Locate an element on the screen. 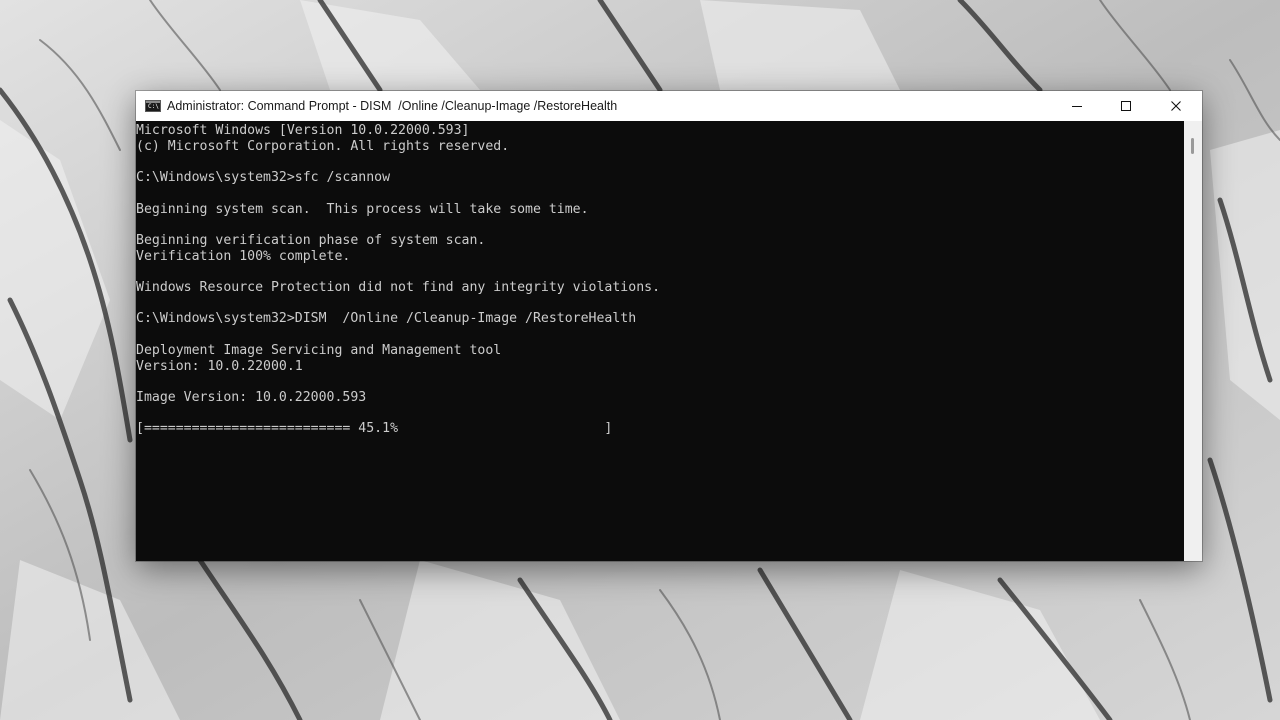 The width and height of the screenshot is (1280, 720). minimize-button is located at coordinates (1077, 106).